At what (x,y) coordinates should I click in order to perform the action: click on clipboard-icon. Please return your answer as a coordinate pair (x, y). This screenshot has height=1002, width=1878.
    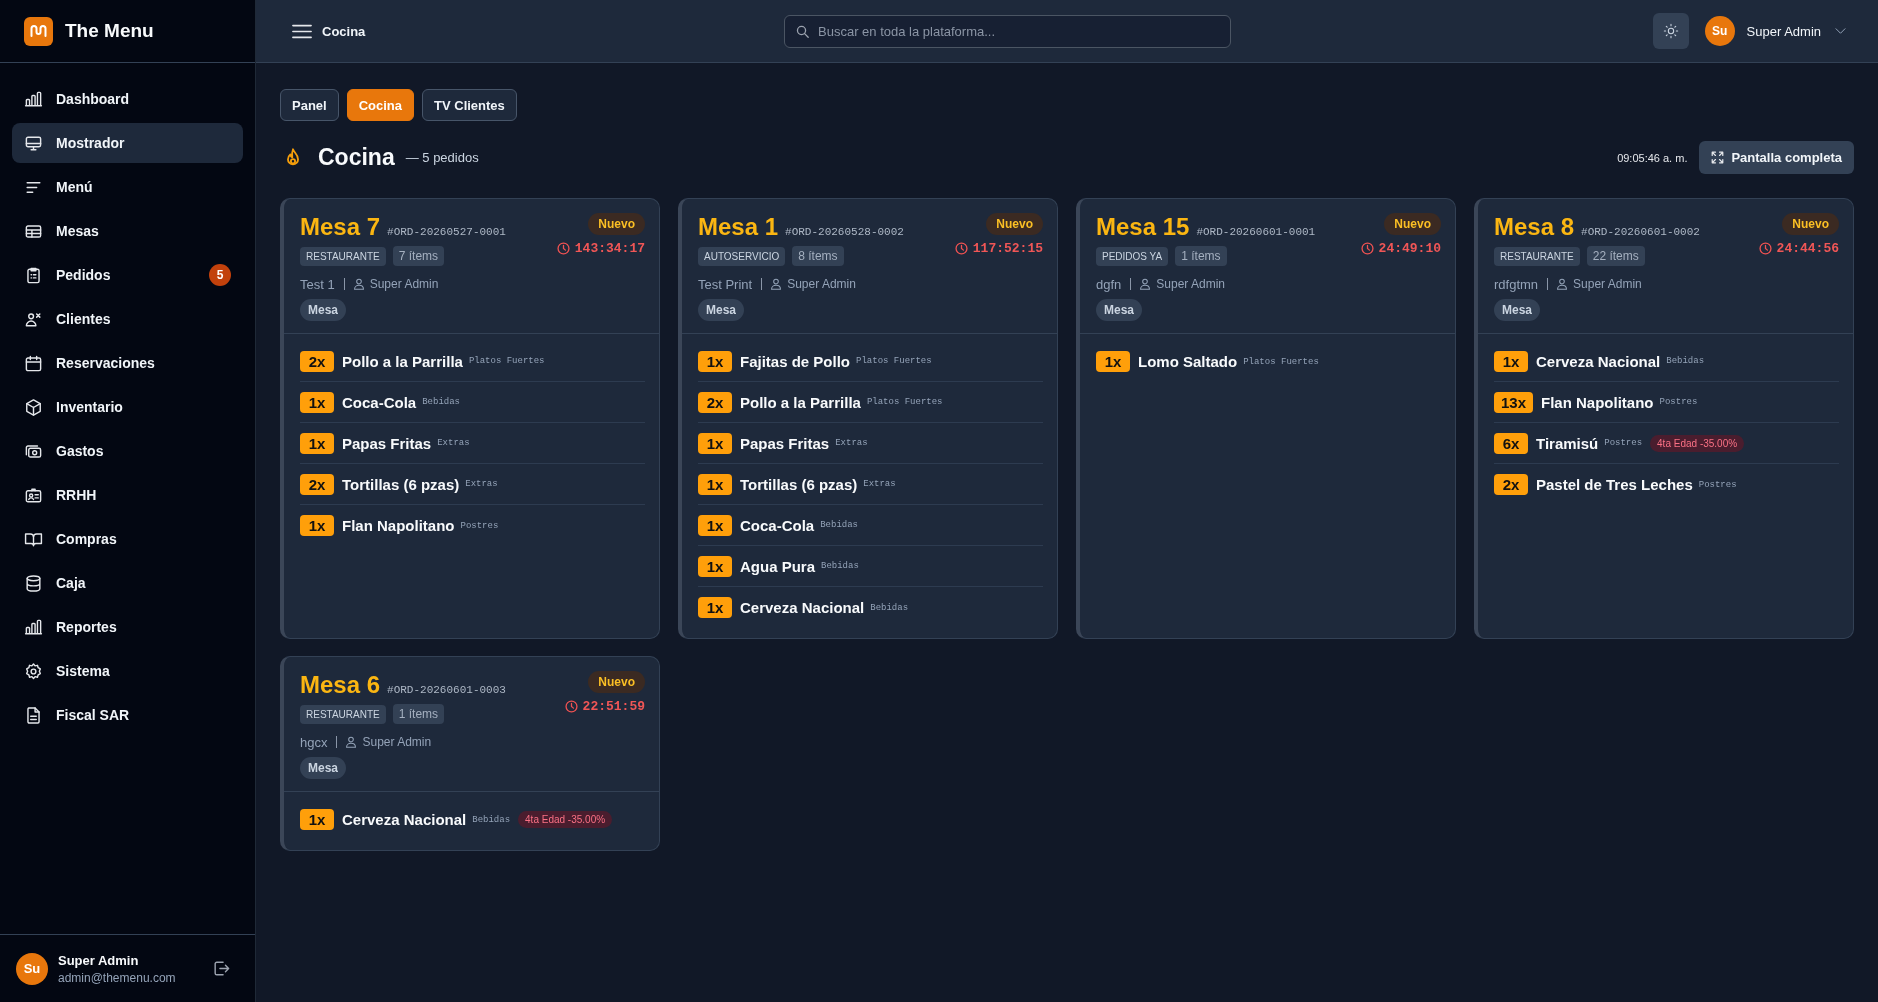
    Looking at the image, I should click on (33, 275).